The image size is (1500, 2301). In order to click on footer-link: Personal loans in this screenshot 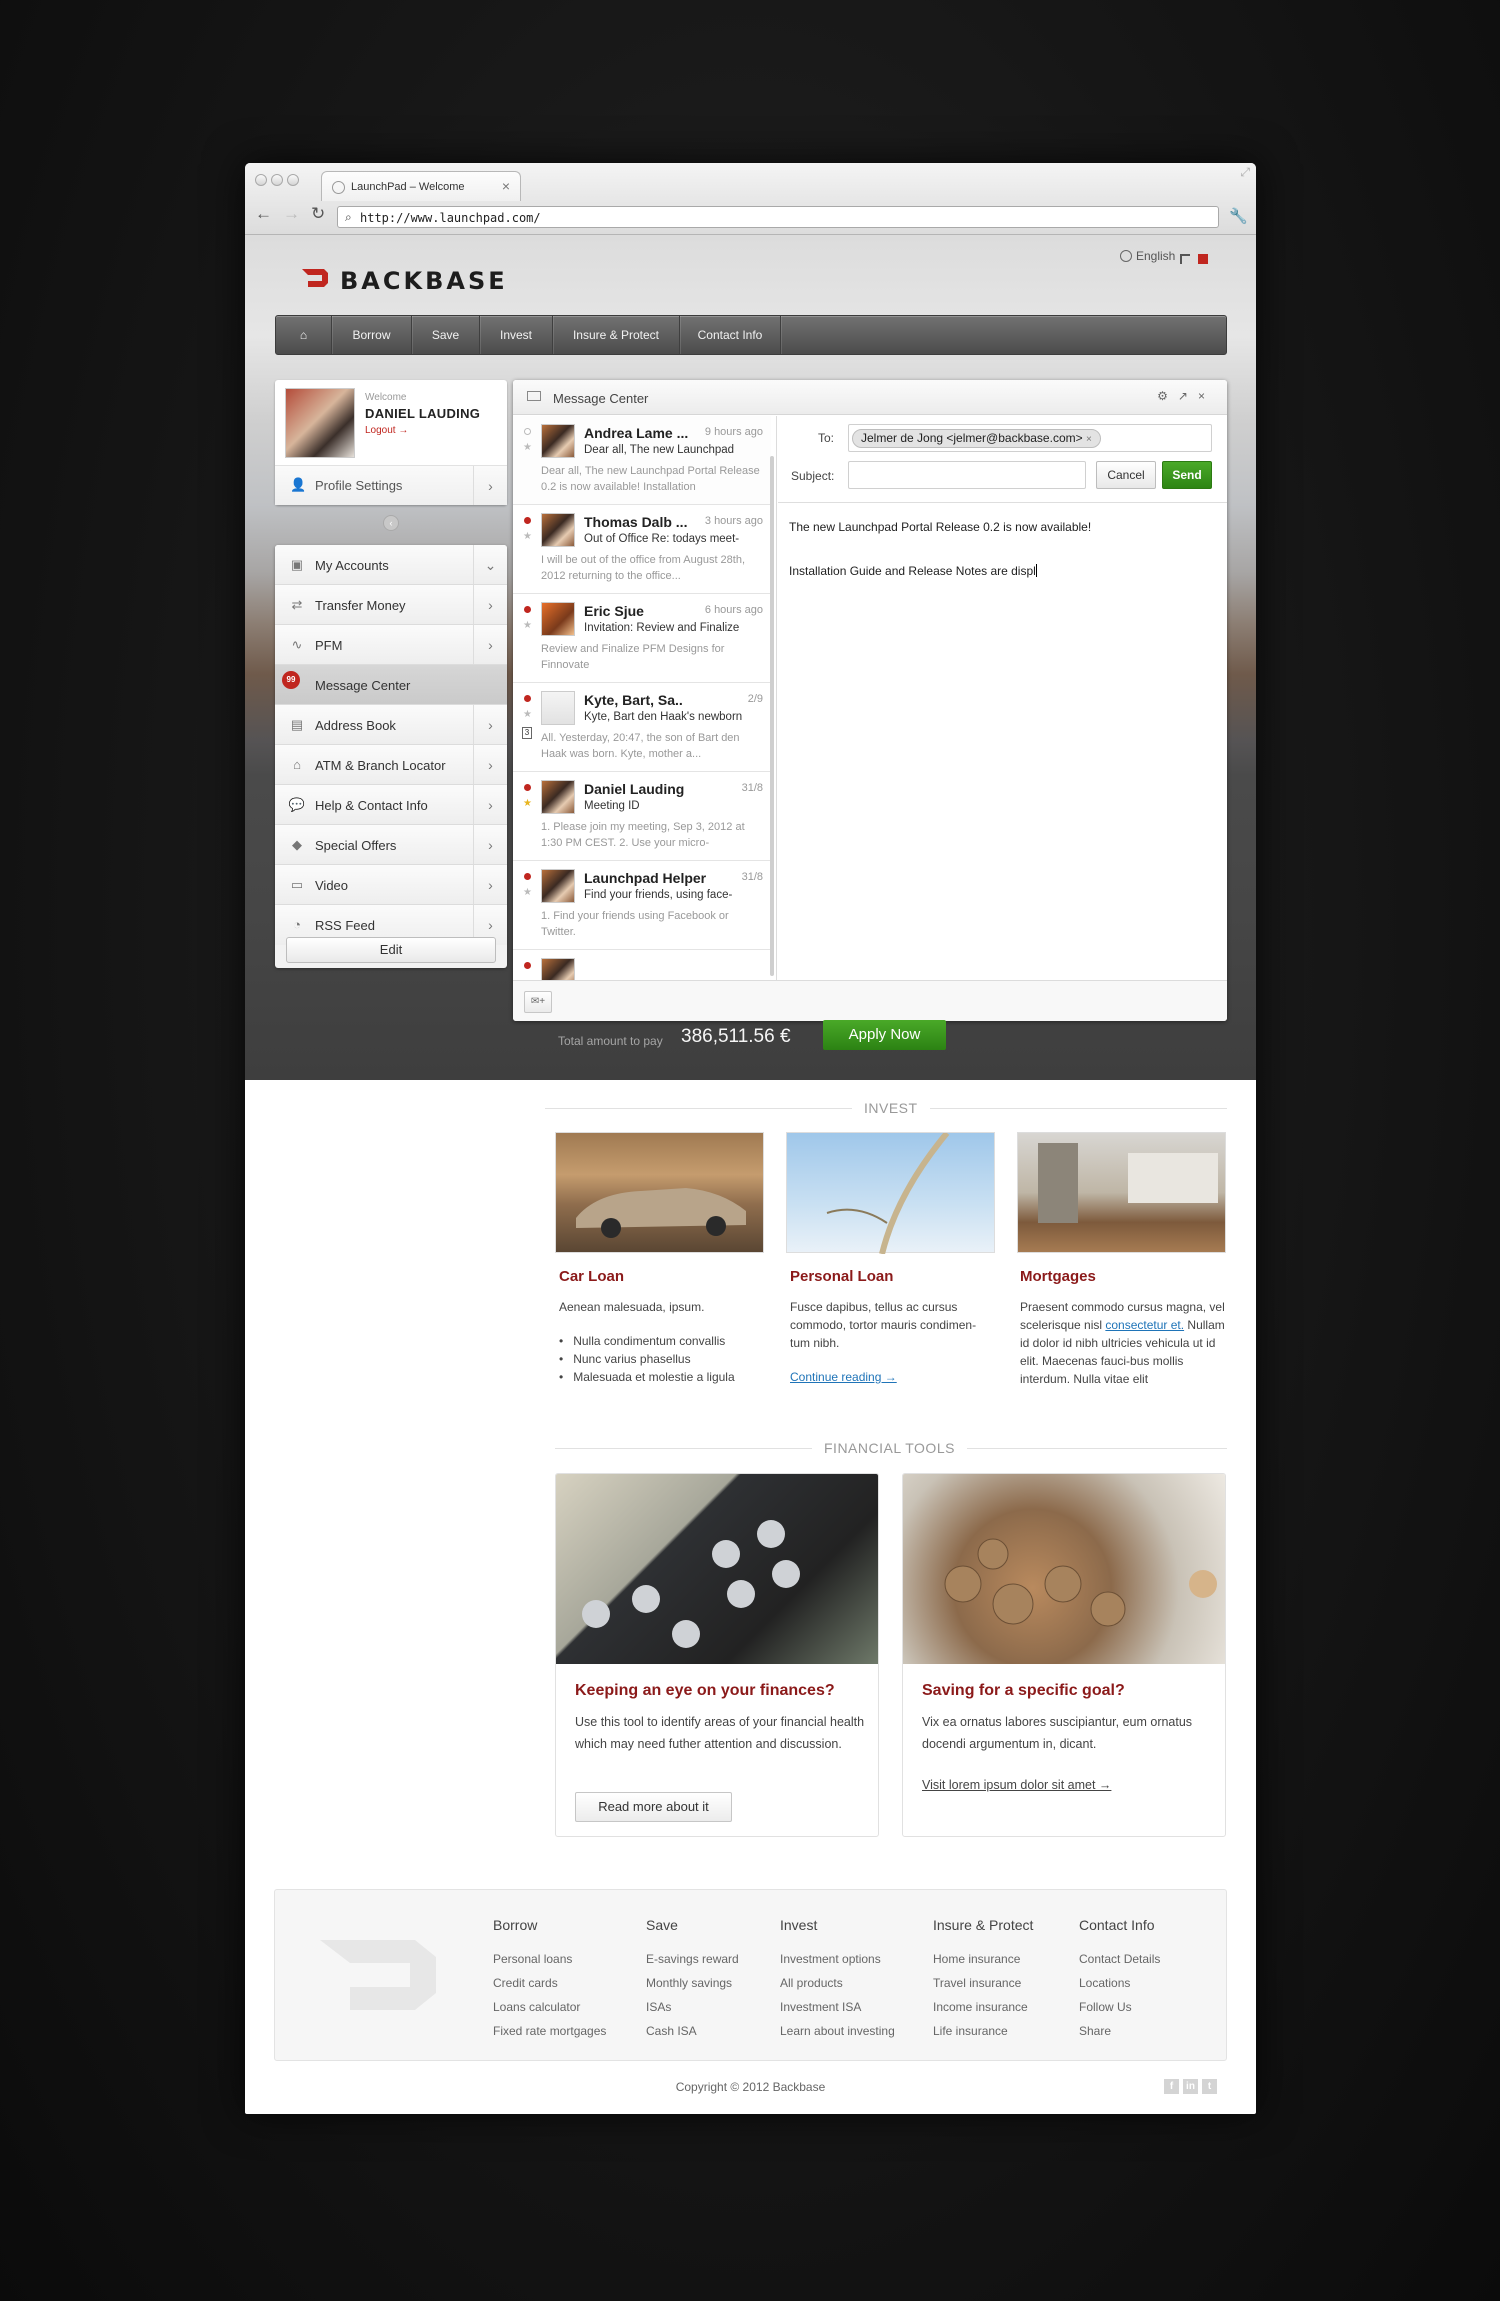, I will do `click(532, 1959)`.